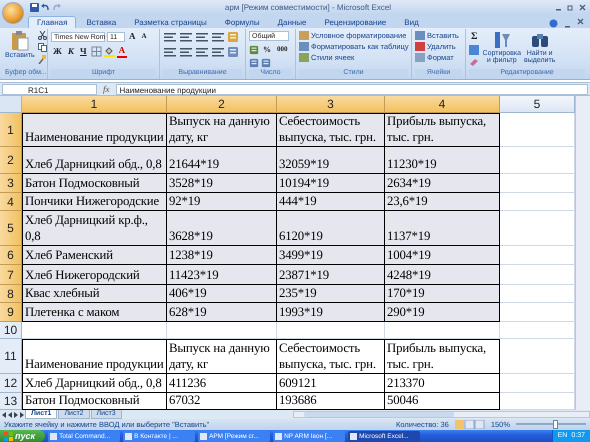 This screenshot has height=442, width=590. What do you see at coordinates (8, 436) in the screenshot?
I see `windows-flag-icon` at bounding box center [8, 436].